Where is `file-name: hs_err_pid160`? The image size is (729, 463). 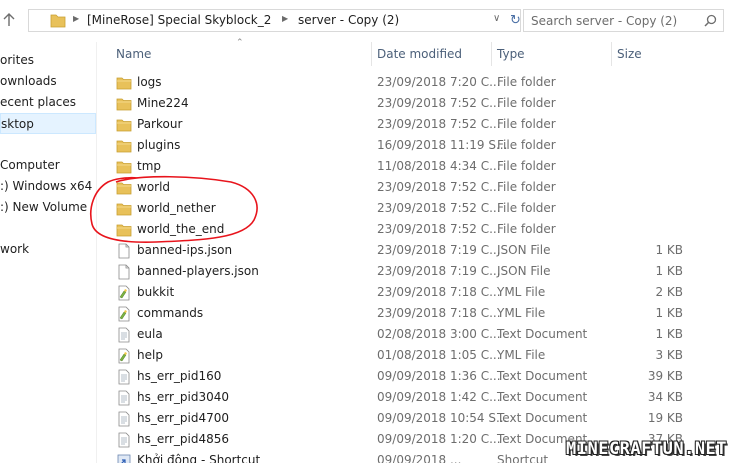
file-name: hs_err_pid160 is located at coordinates (179, 376).